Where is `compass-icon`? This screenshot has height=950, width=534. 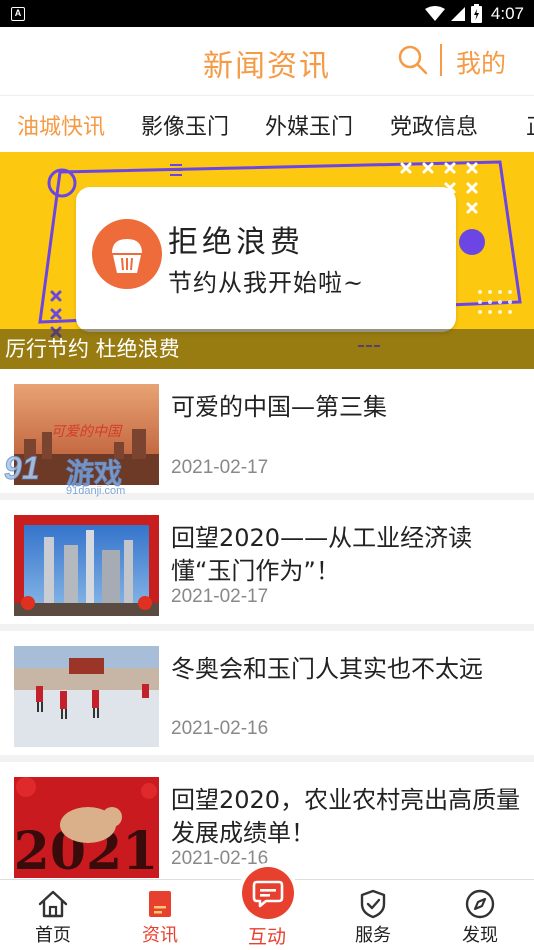 compass-icon is located at coordinates (480, 904).